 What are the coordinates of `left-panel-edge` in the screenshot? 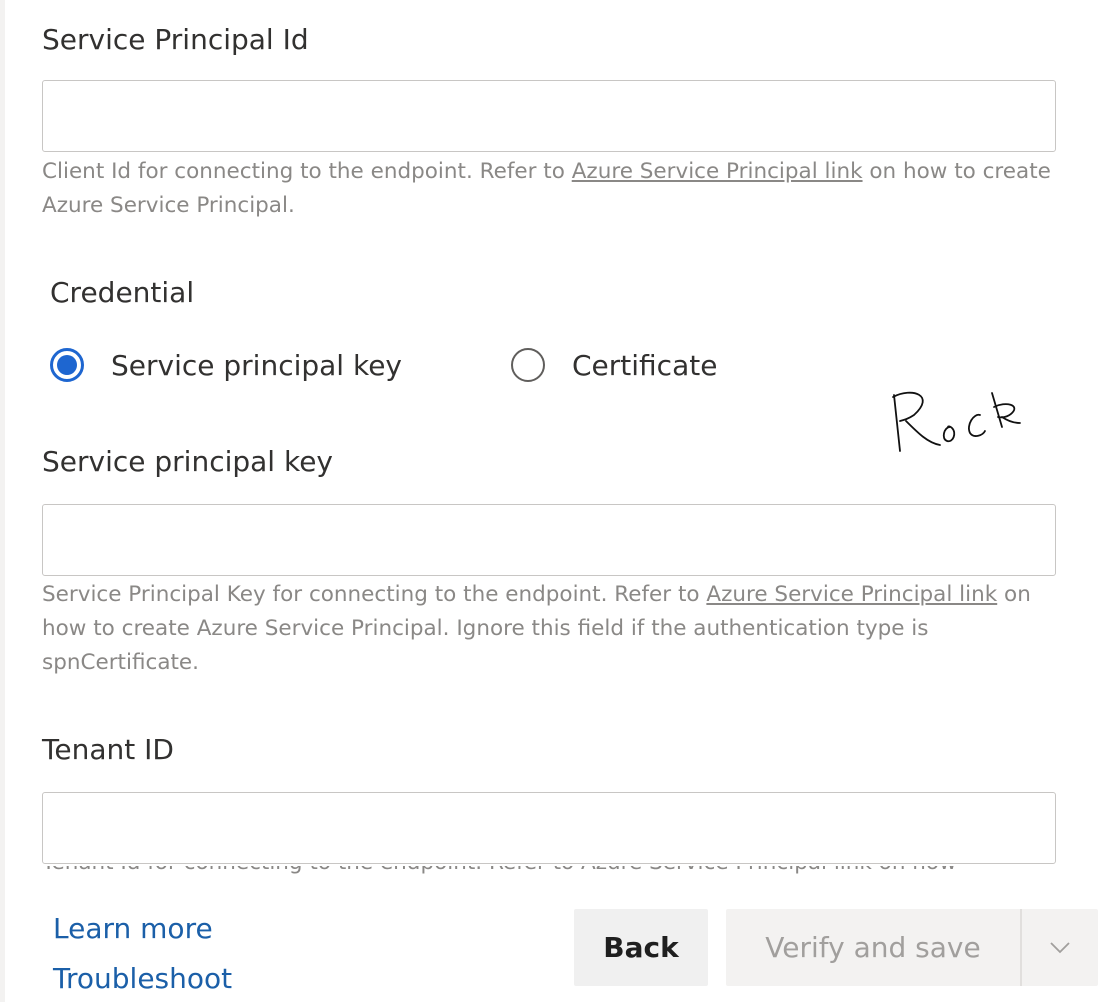 It's located at (2, 501).